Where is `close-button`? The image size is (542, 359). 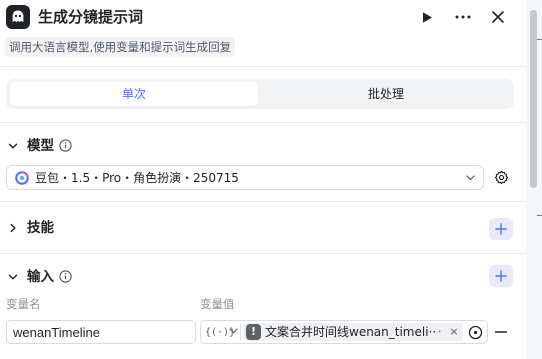
close-button is located at coordinates (498, 17).